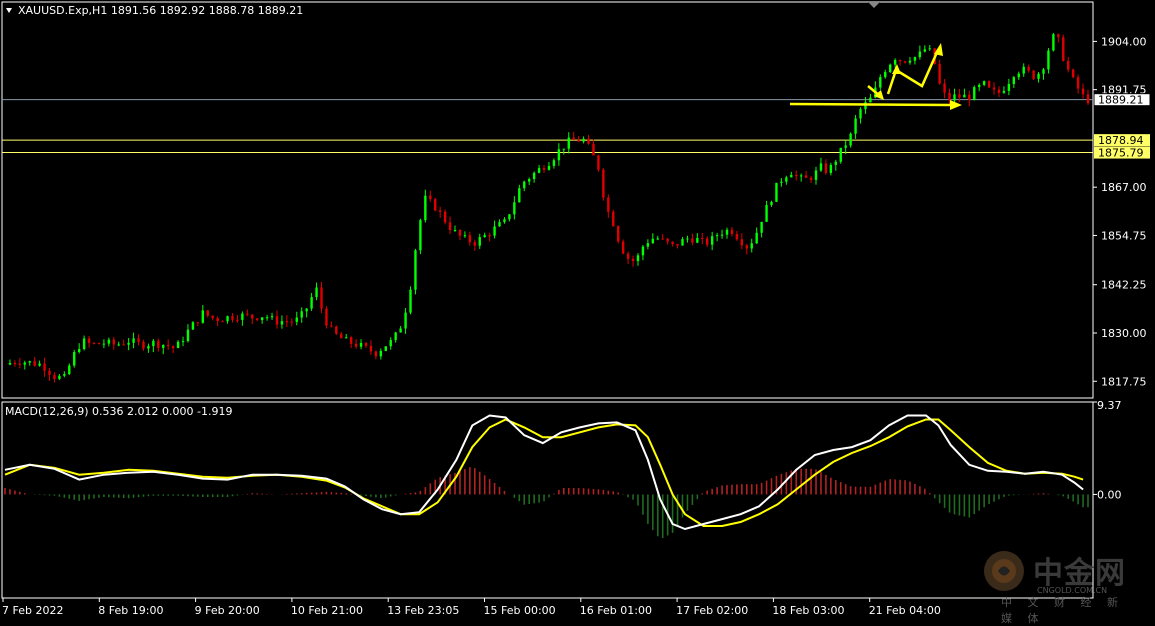  I want to click on watermark-logo: 中金网 CNGOLD.COM.CN 中 文 财 经 新 媒 体, so click(1061, 586).